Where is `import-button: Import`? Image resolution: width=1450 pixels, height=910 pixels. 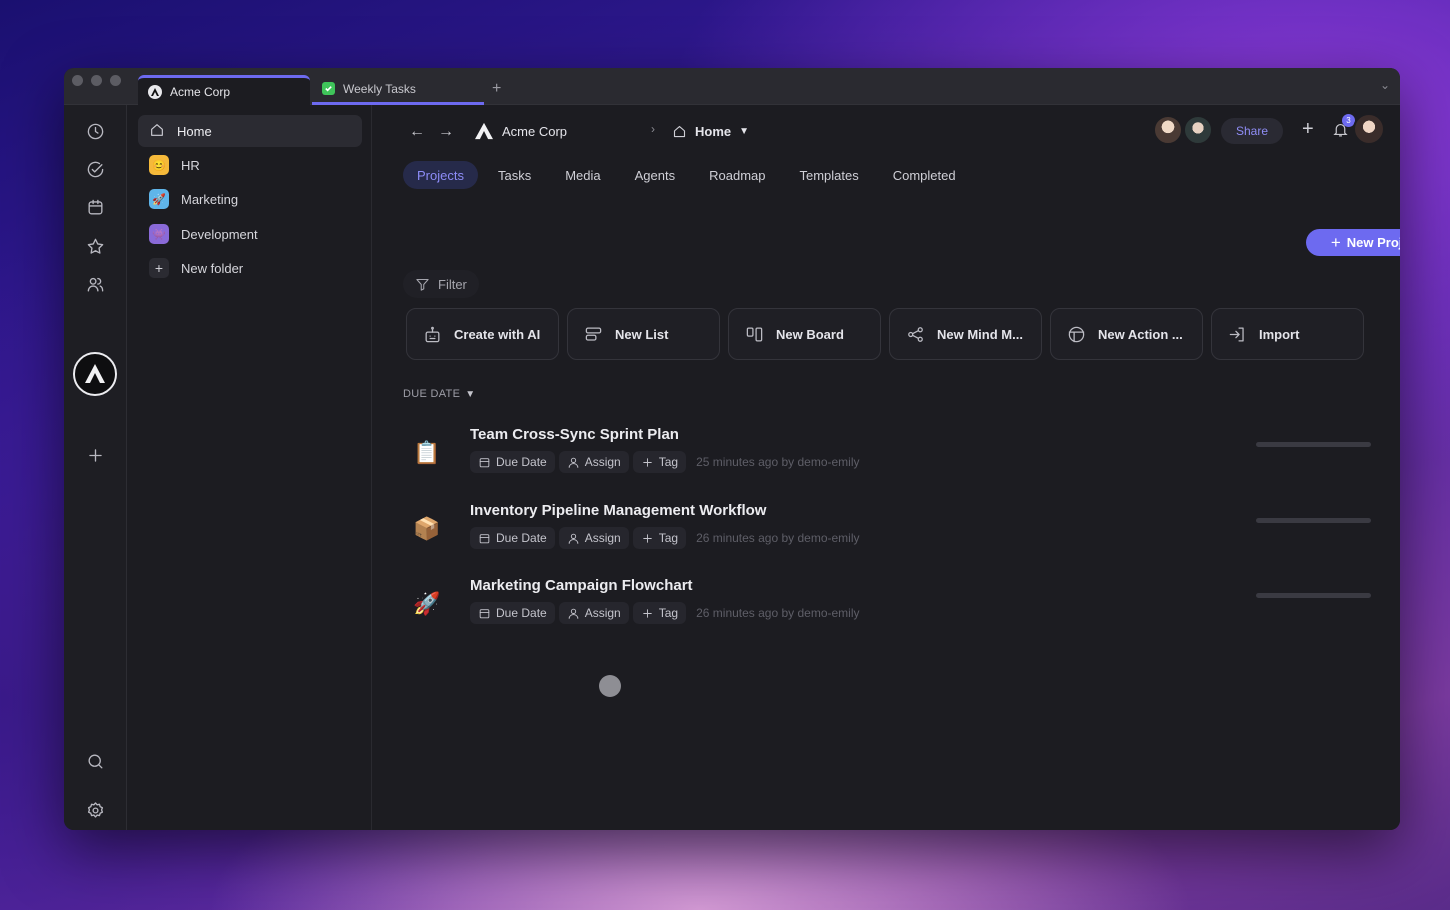
import-button: Import is located at coordinates (1287, 334).